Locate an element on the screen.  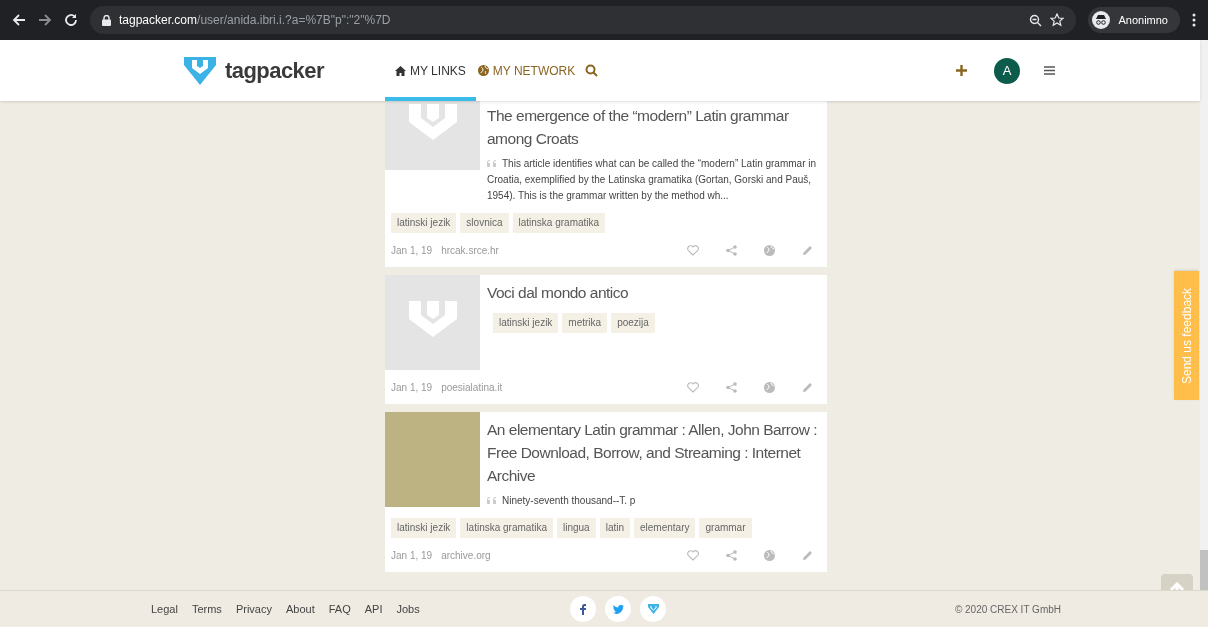
facebook-icon is located at coordinates (583, 609).